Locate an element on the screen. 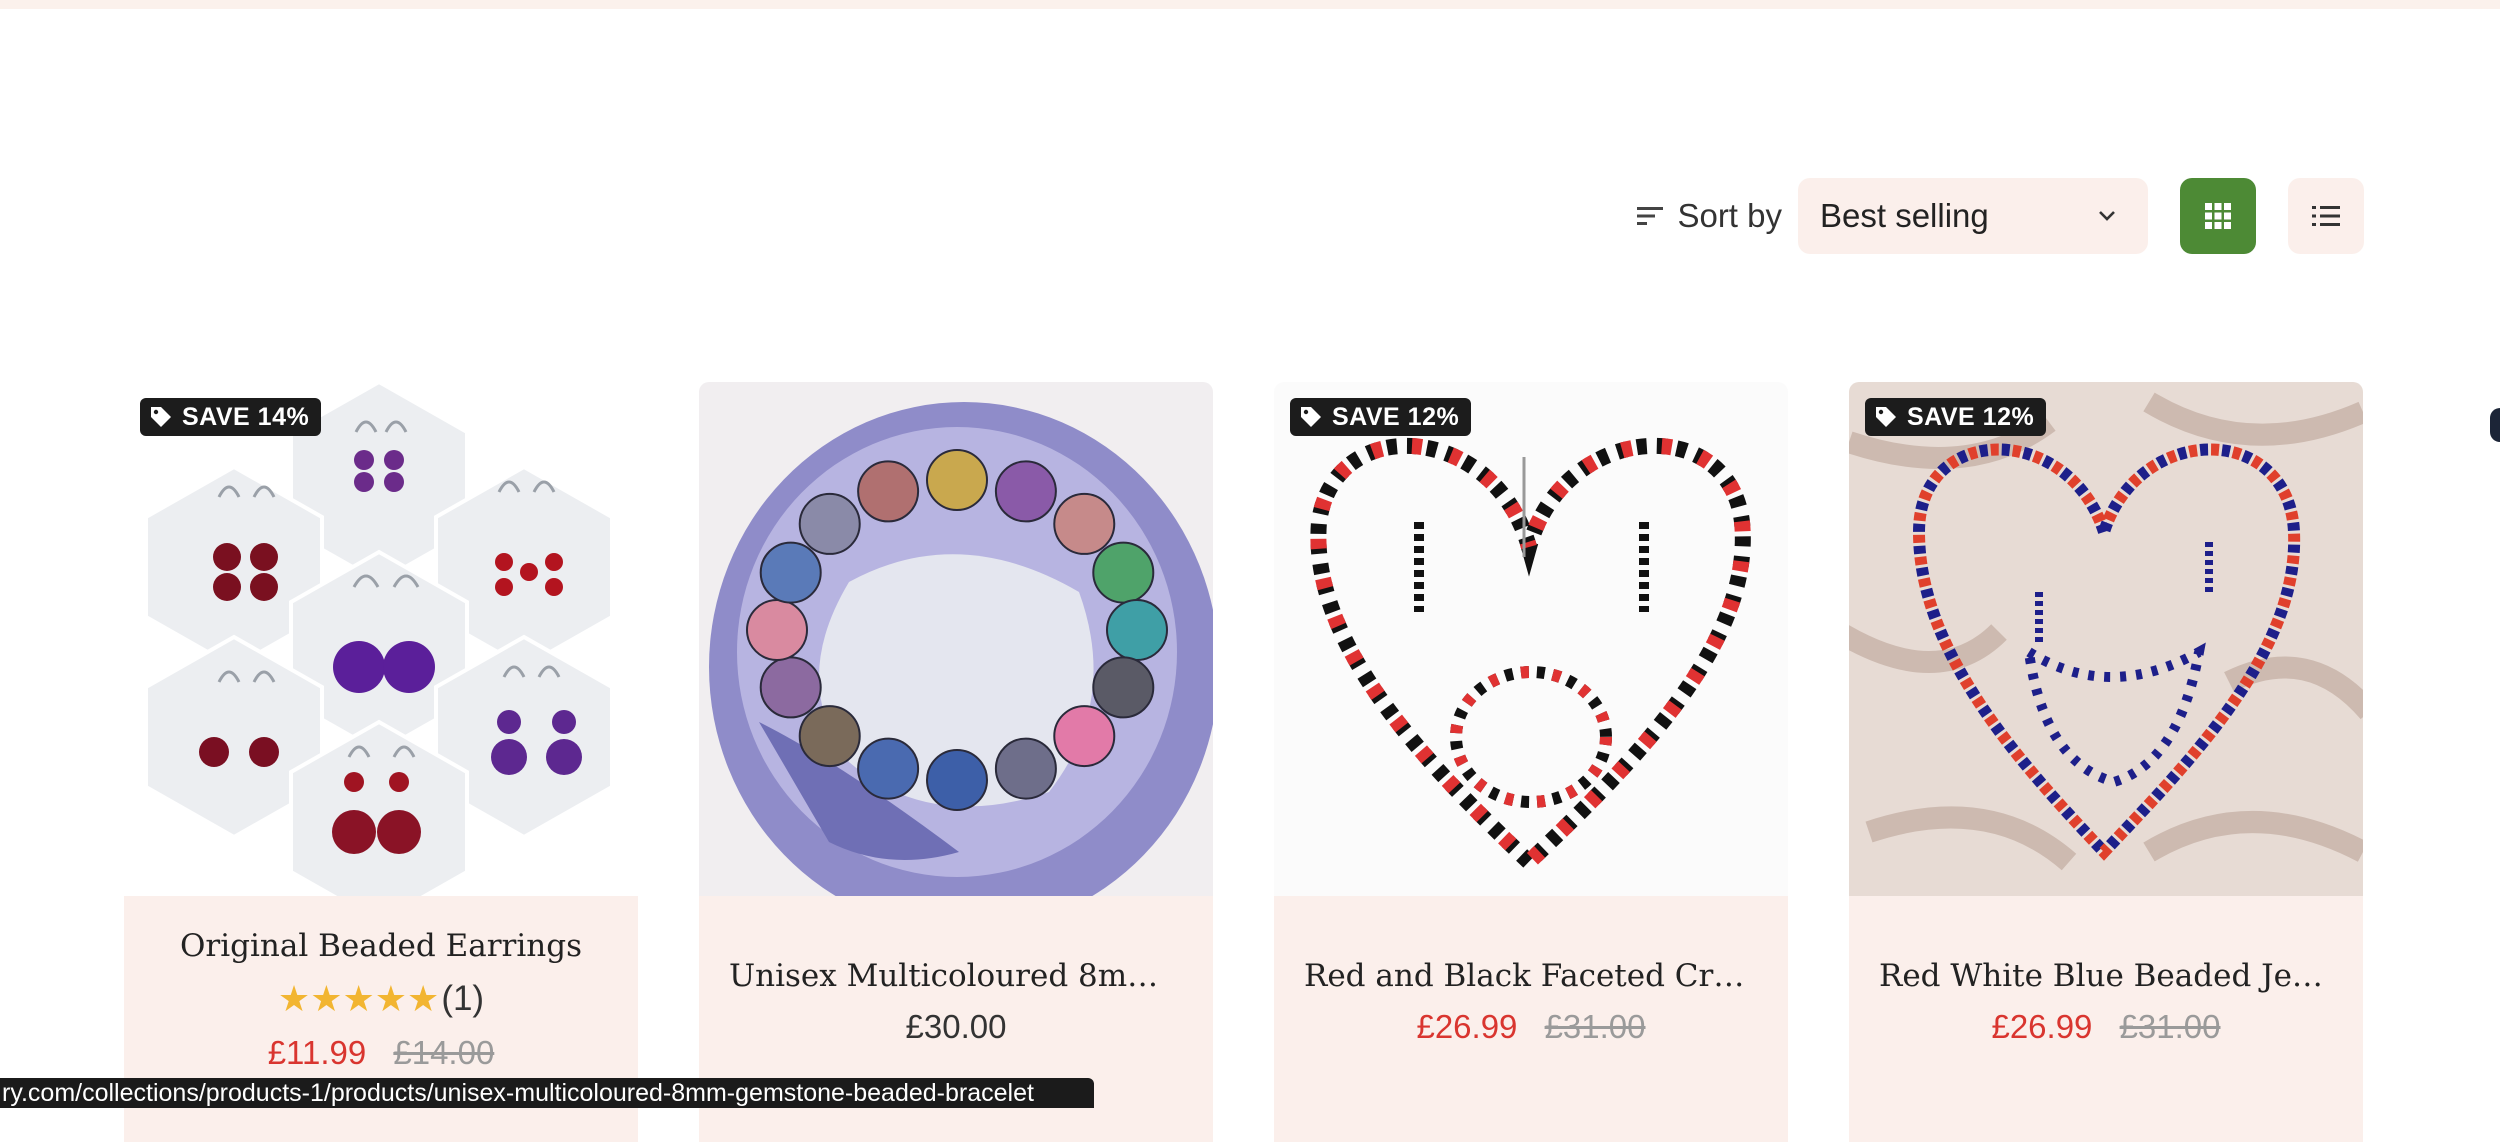  compare-price: £14.00 is located at coordinates (444, 1052).